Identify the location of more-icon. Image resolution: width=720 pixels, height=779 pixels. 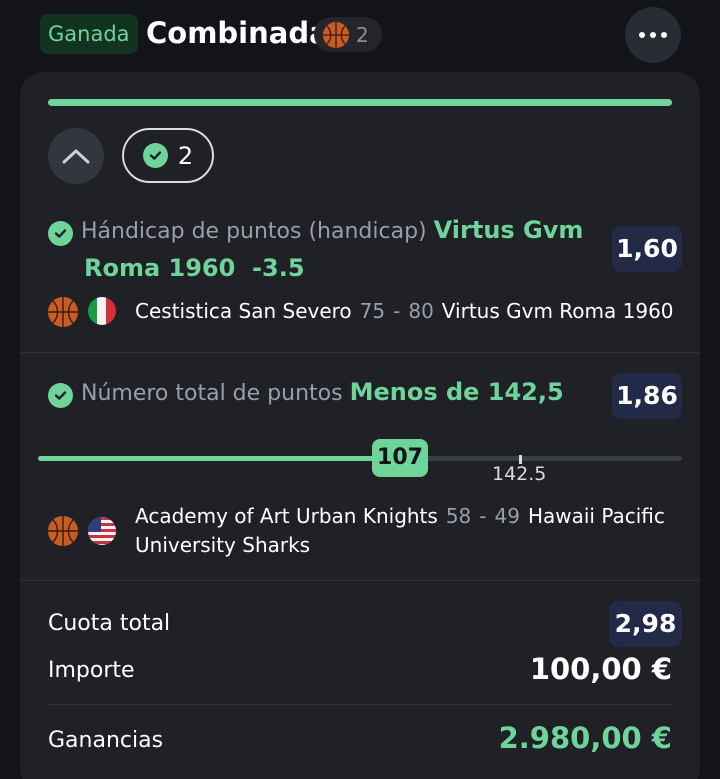
(642, 35).